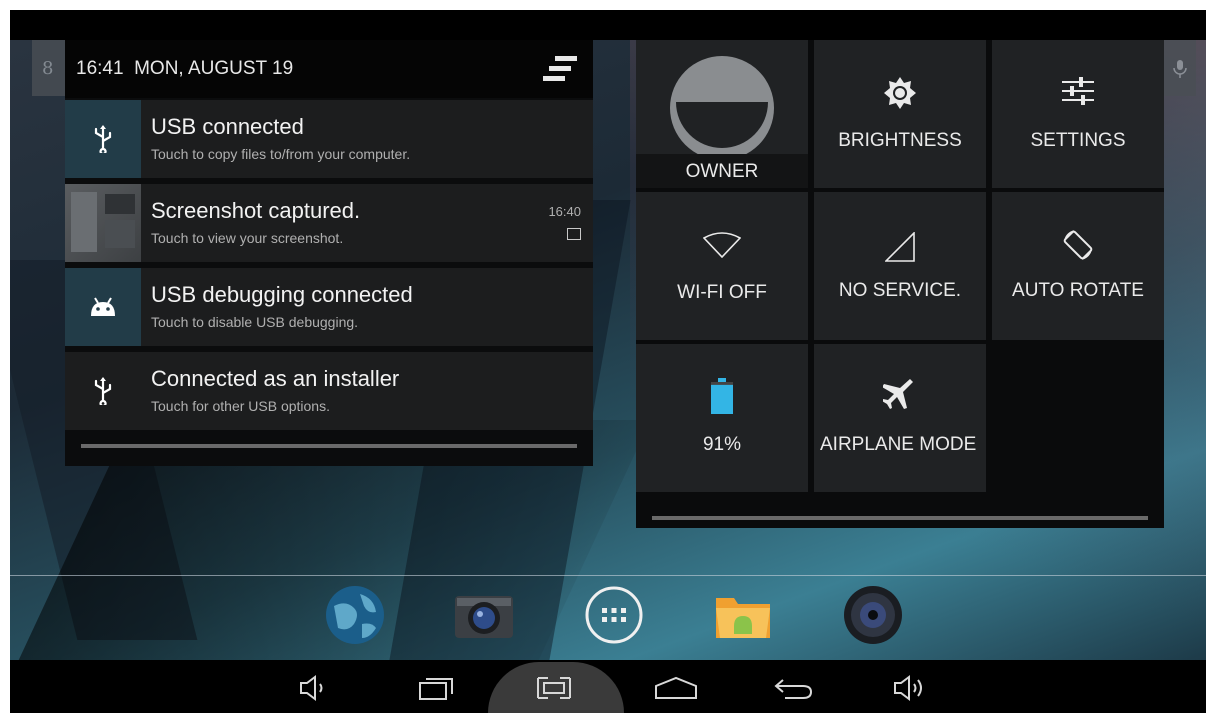 The image size is (1208, 713). Describe the element at coordinates (282, 294) in the screenshot. I see `notification-title: USB debugging connected` at that location.